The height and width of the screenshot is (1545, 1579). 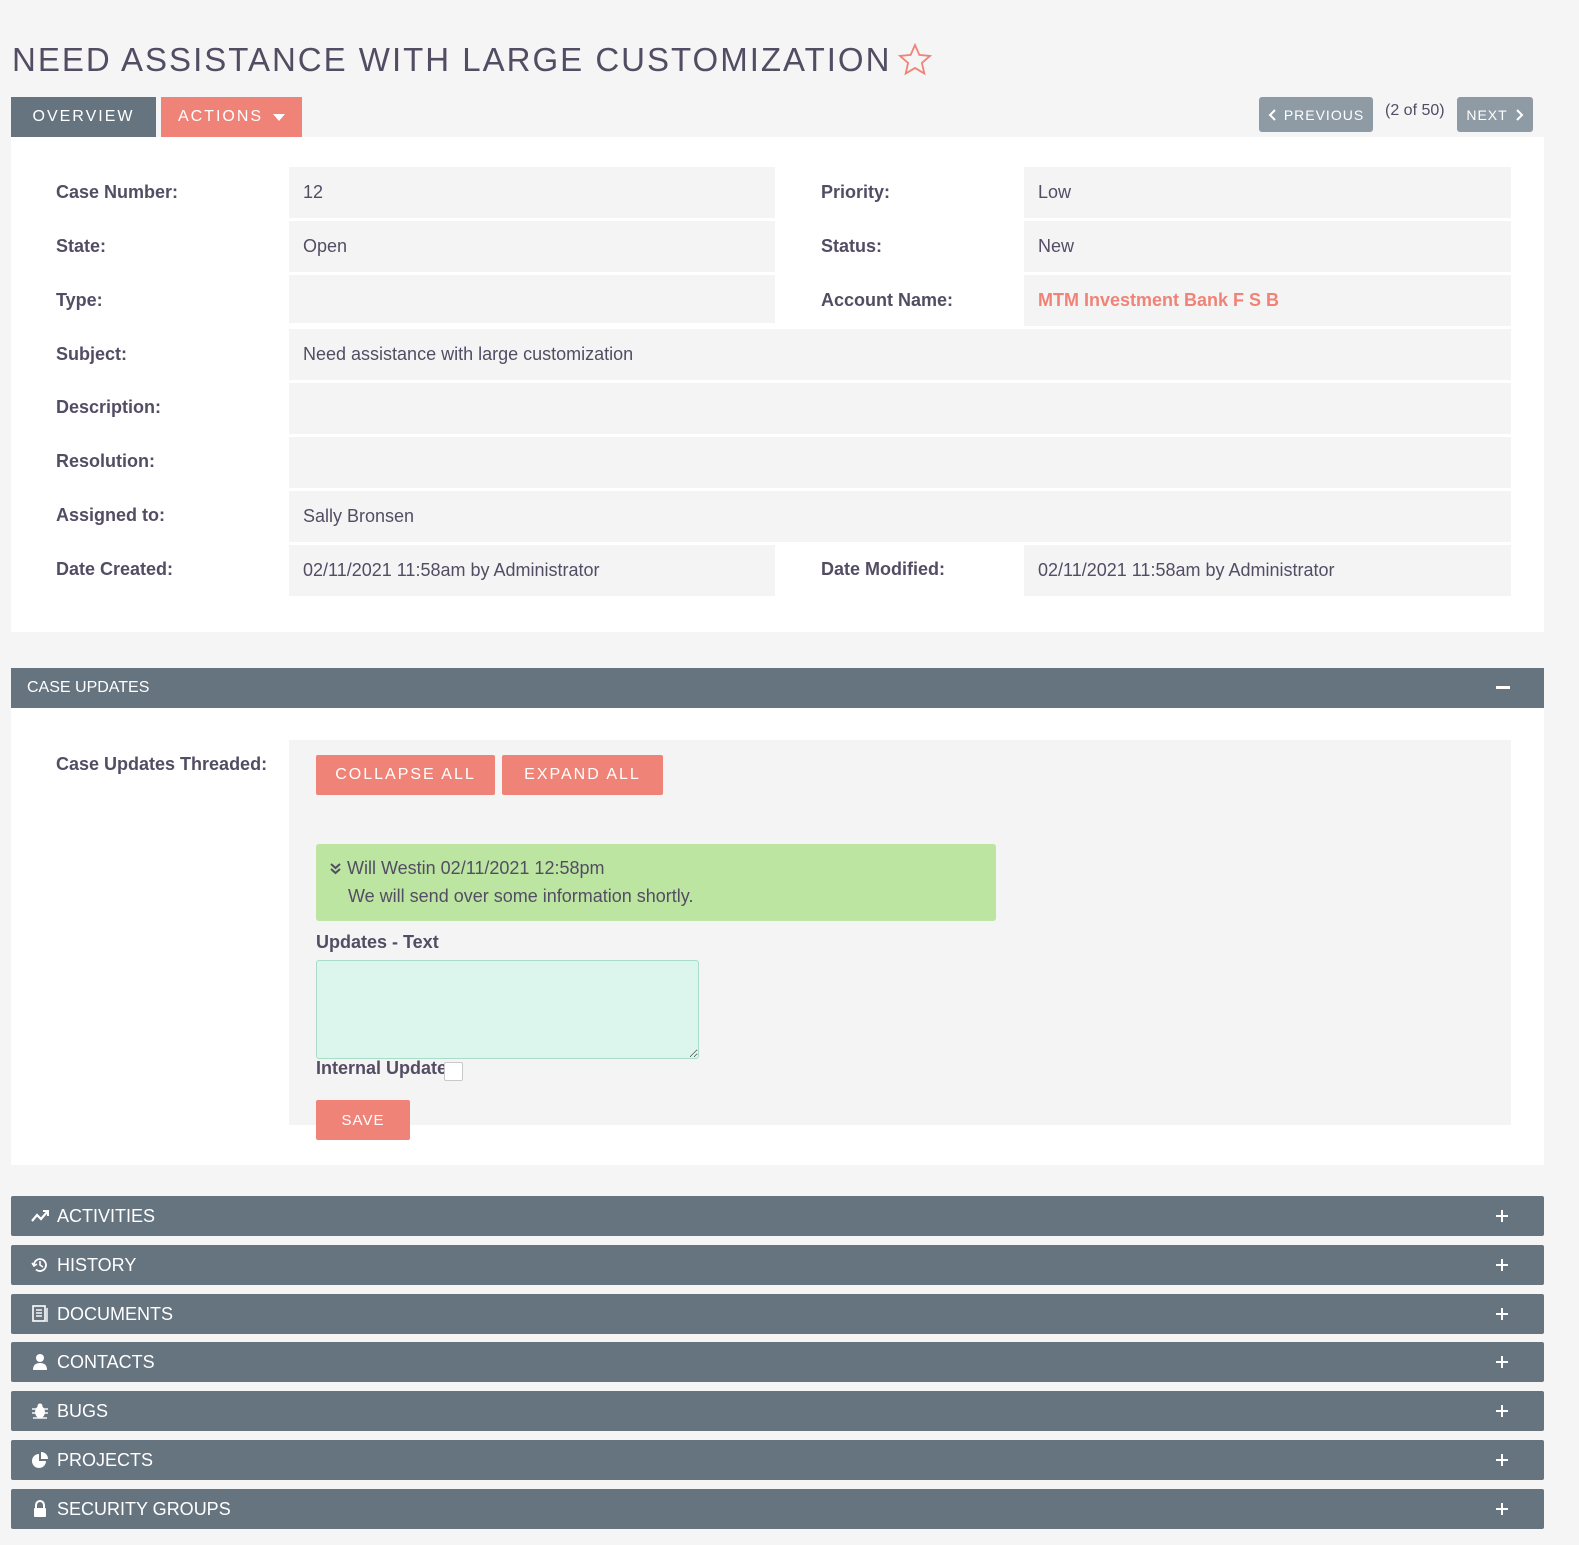 I want to click on date-created-label: Date Created:, so click(x=115, y=569).